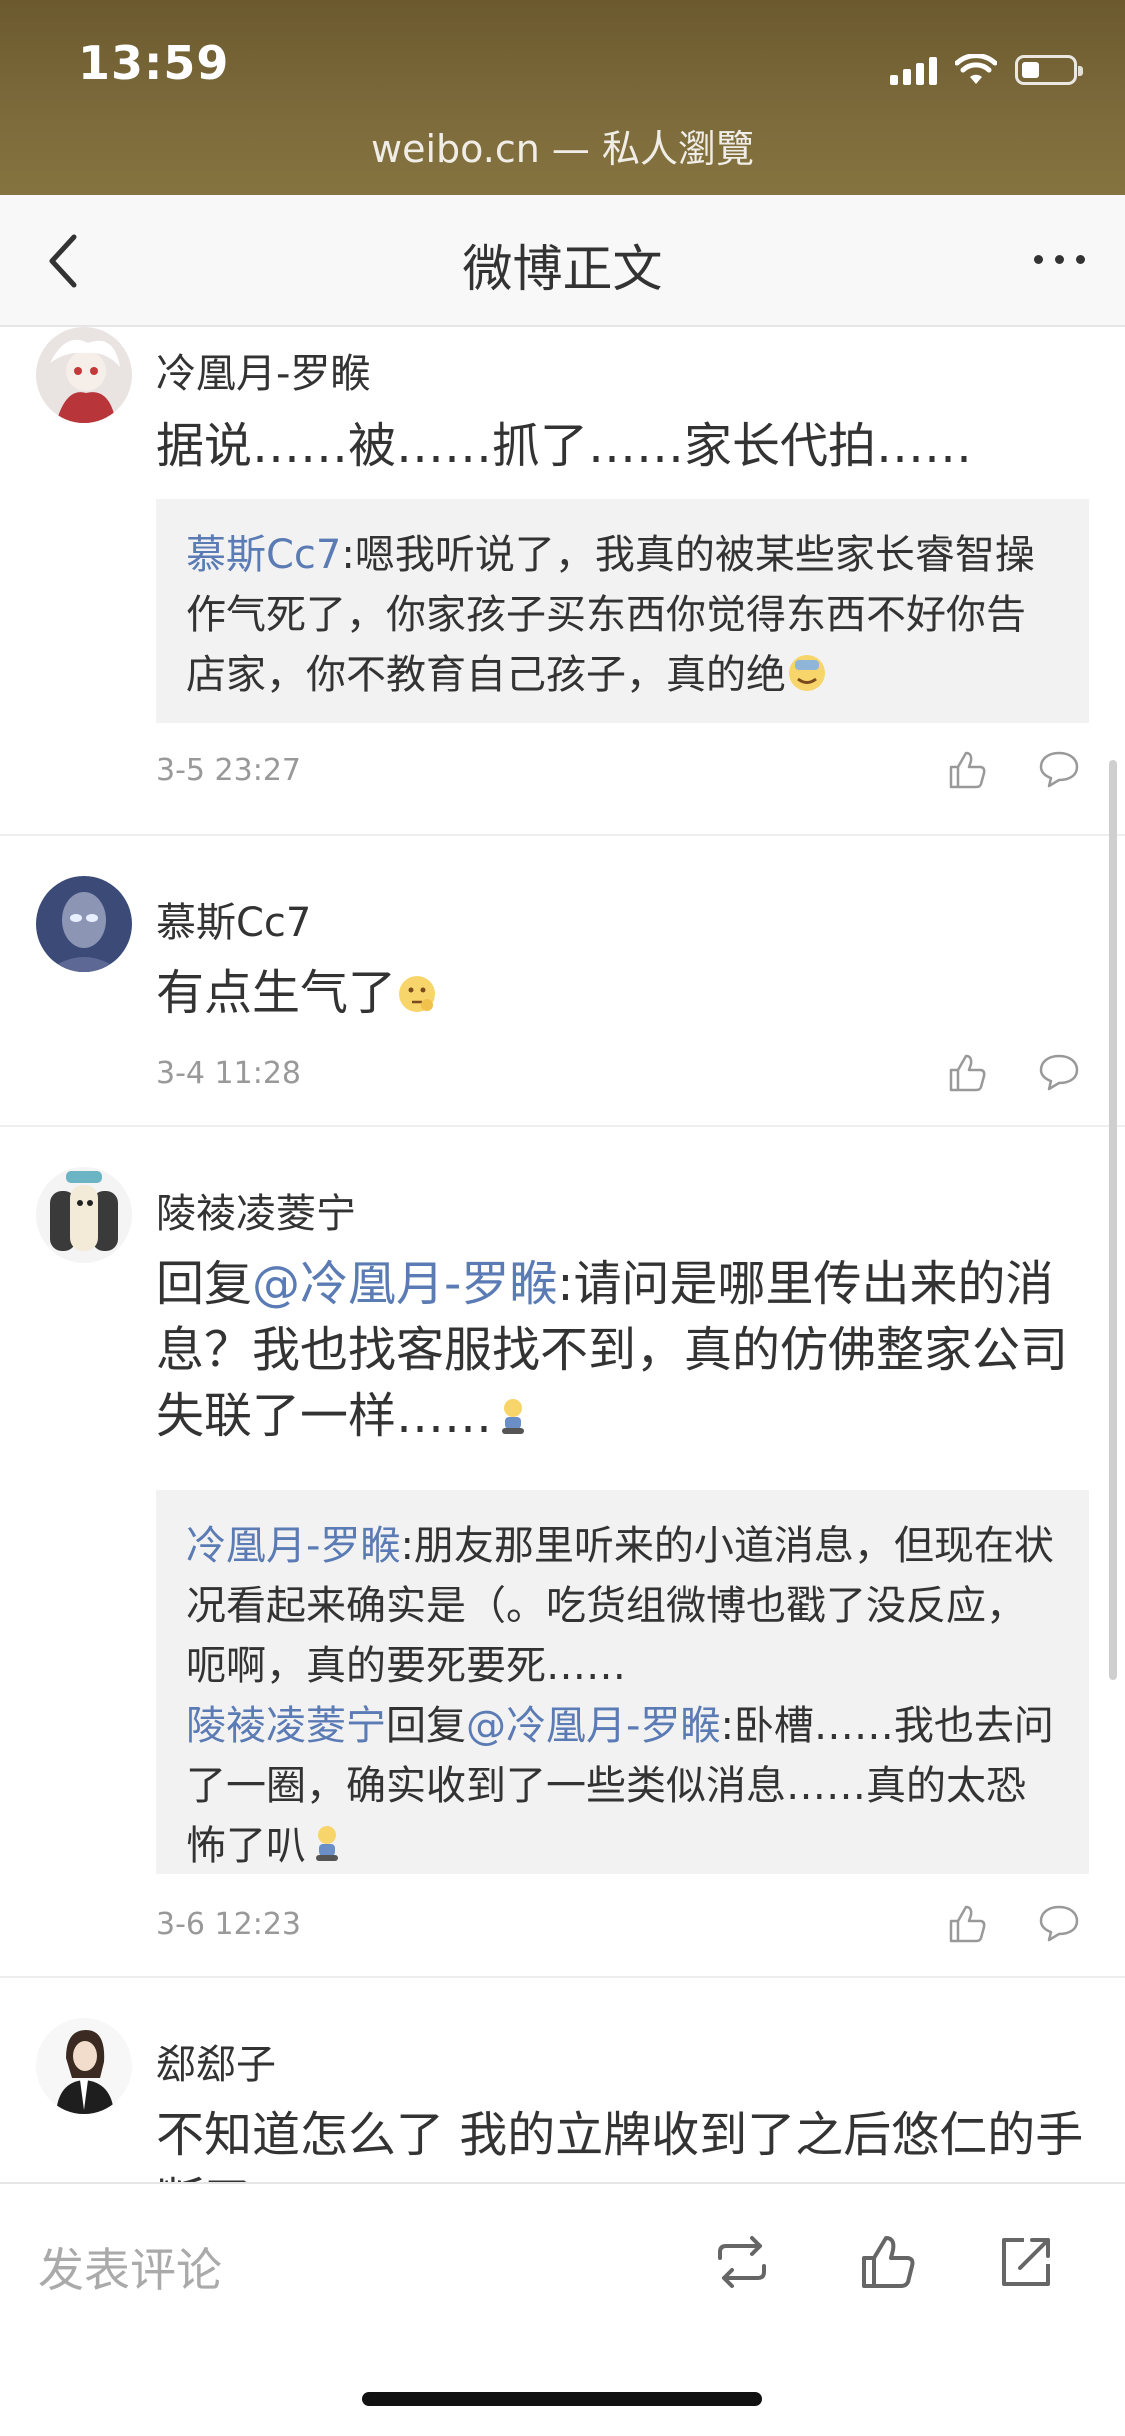  Describe the element at coordinates (562, 2399) in the screenshot. I see `home-indicator` at that location.